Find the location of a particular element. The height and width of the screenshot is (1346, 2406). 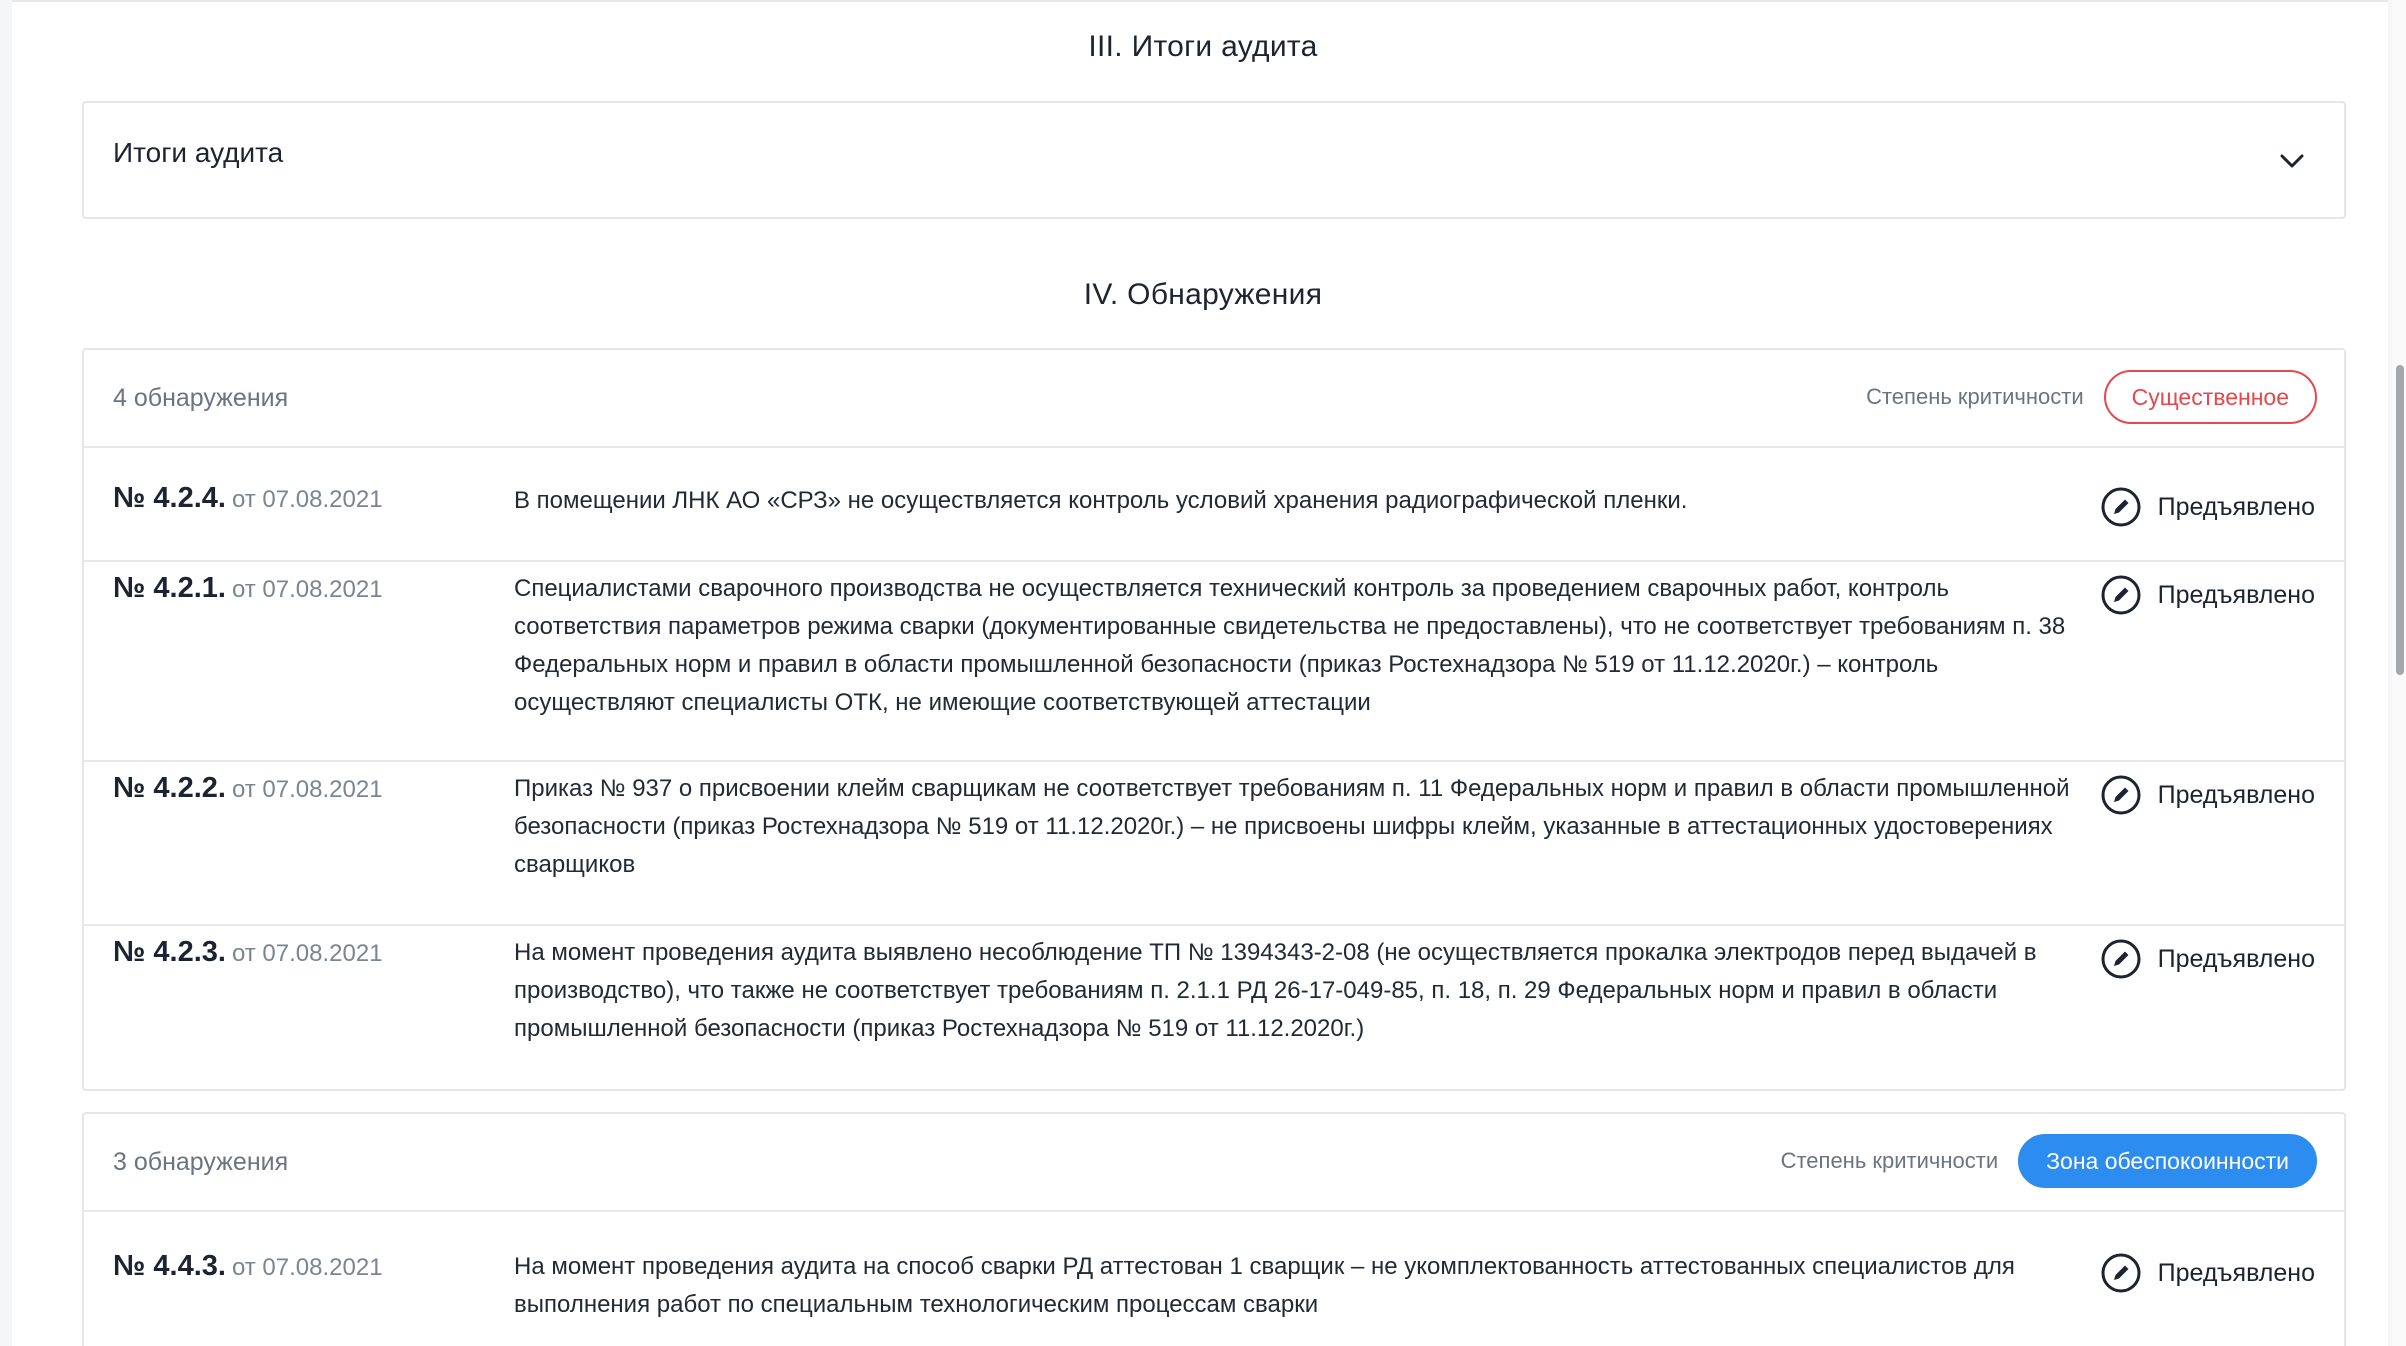

finding-number: № 4.2.4. is located at coordinates (169, 498).